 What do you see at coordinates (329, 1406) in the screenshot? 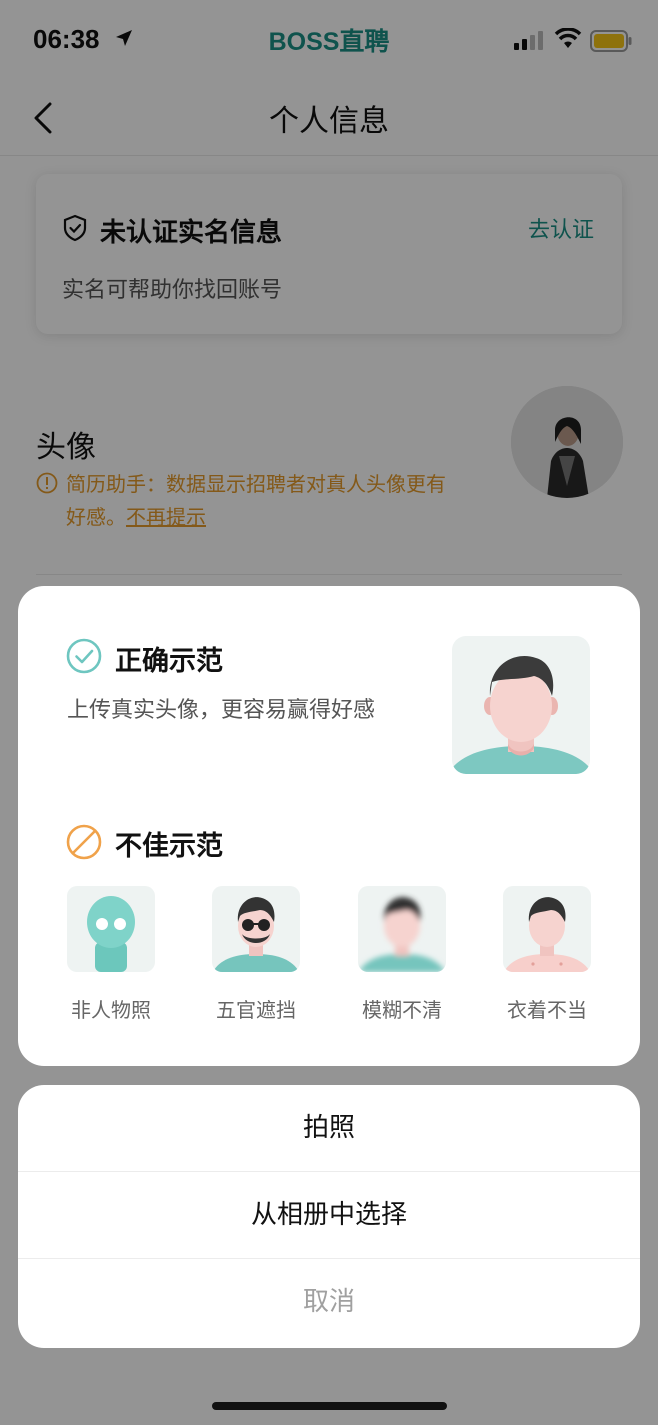
I see `home-indicator` at bounding box center [329, 1406].